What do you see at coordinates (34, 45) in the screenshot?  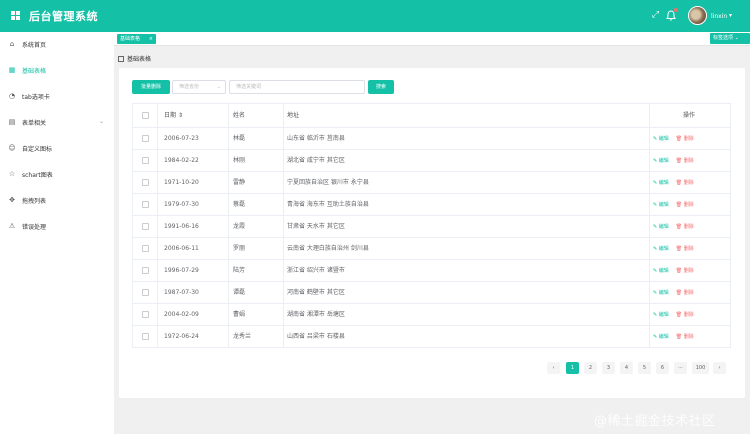 I see `sidebar-item-label: 系统首页` at bounding box center [34, 45].